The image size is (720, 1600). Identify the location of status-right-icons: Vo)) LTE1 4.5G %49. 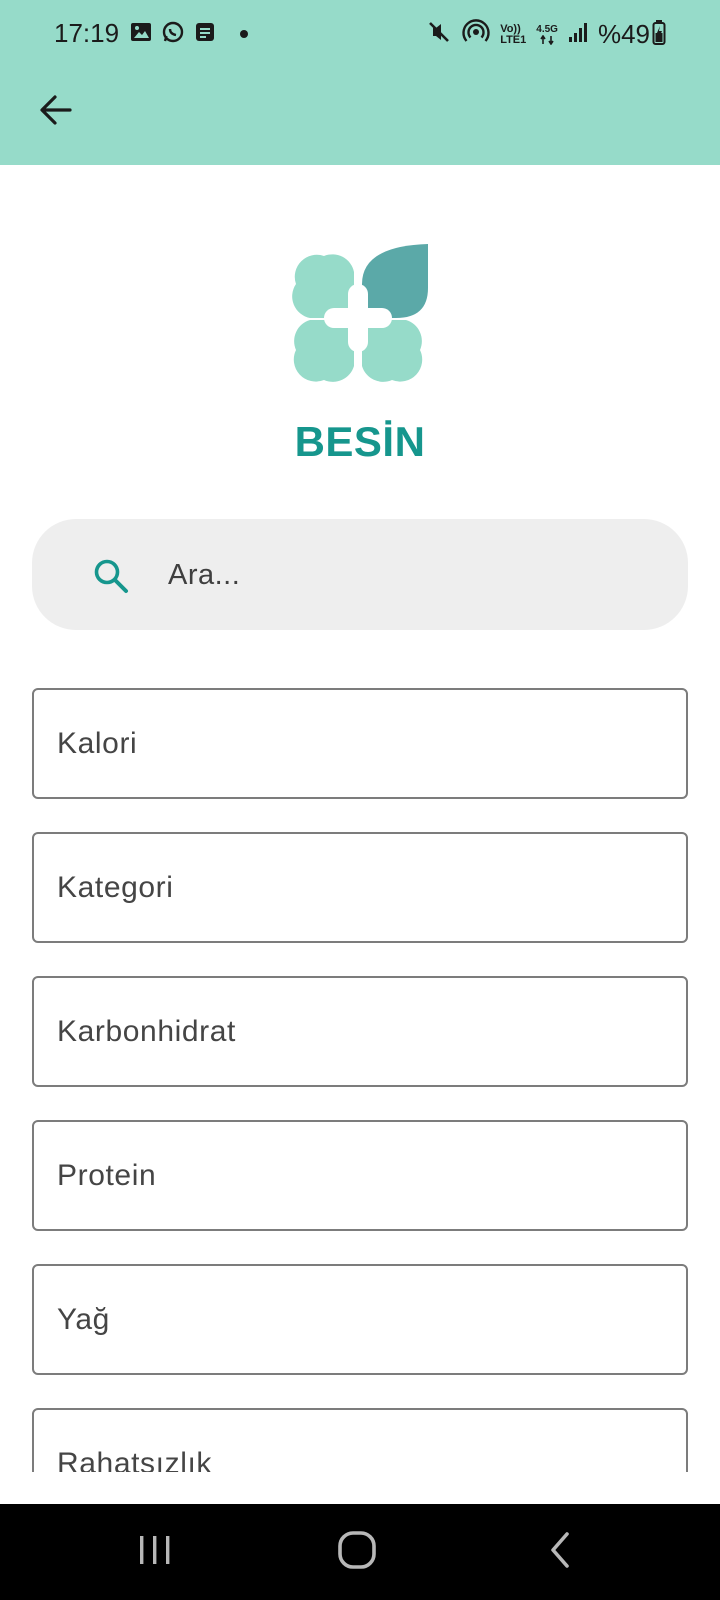
(546, 34).